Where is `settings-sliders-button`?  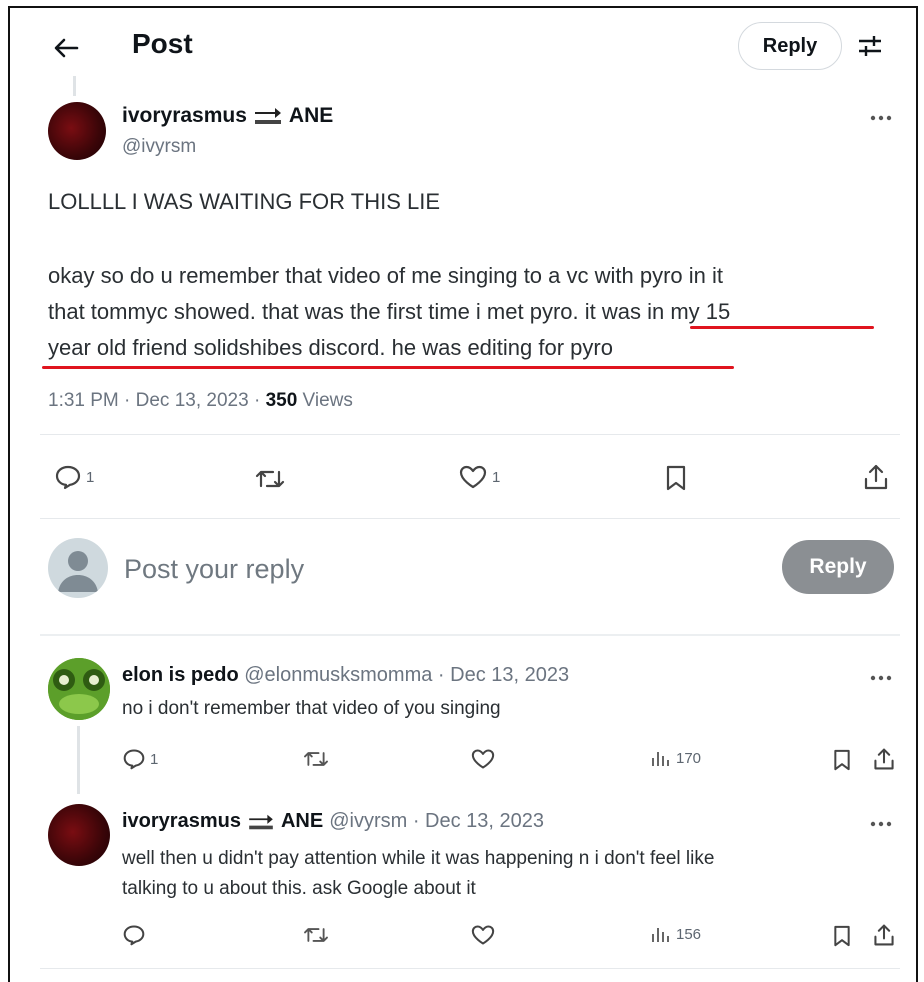
settings-sliders-button is located at coordinates (870, 46).